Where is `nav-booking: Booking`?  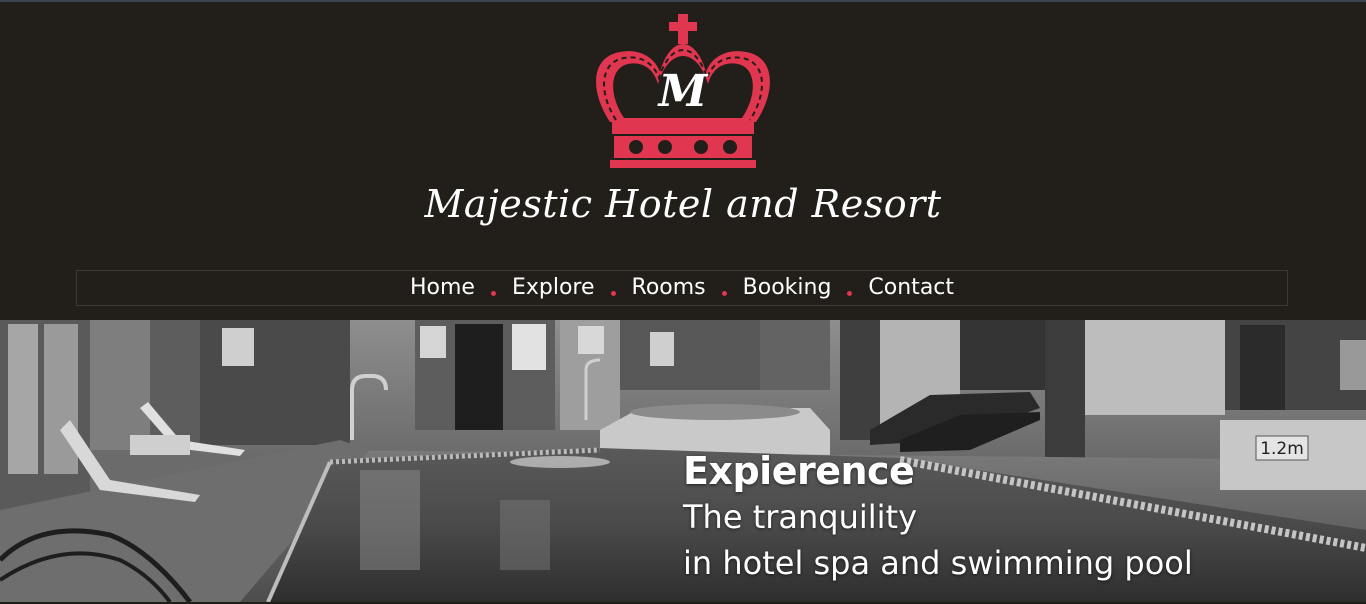 nav-booking: Booking is located at coordinates (787, 288).